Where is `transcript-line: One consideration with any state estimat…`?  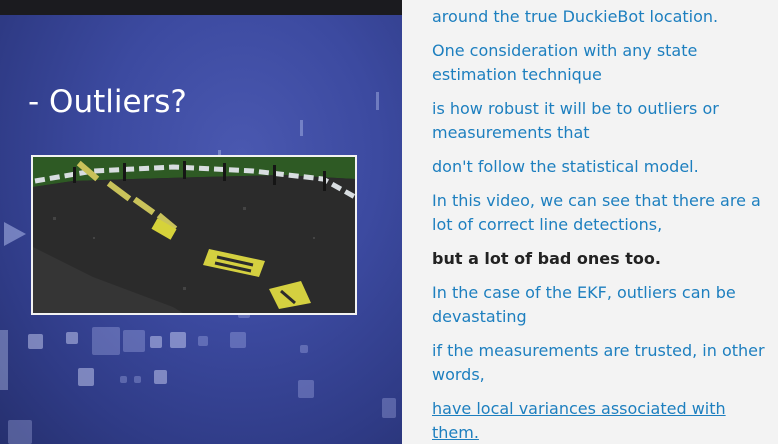 transcript-line: One consideration with any state estimat… is located at coordinates (604, 63).